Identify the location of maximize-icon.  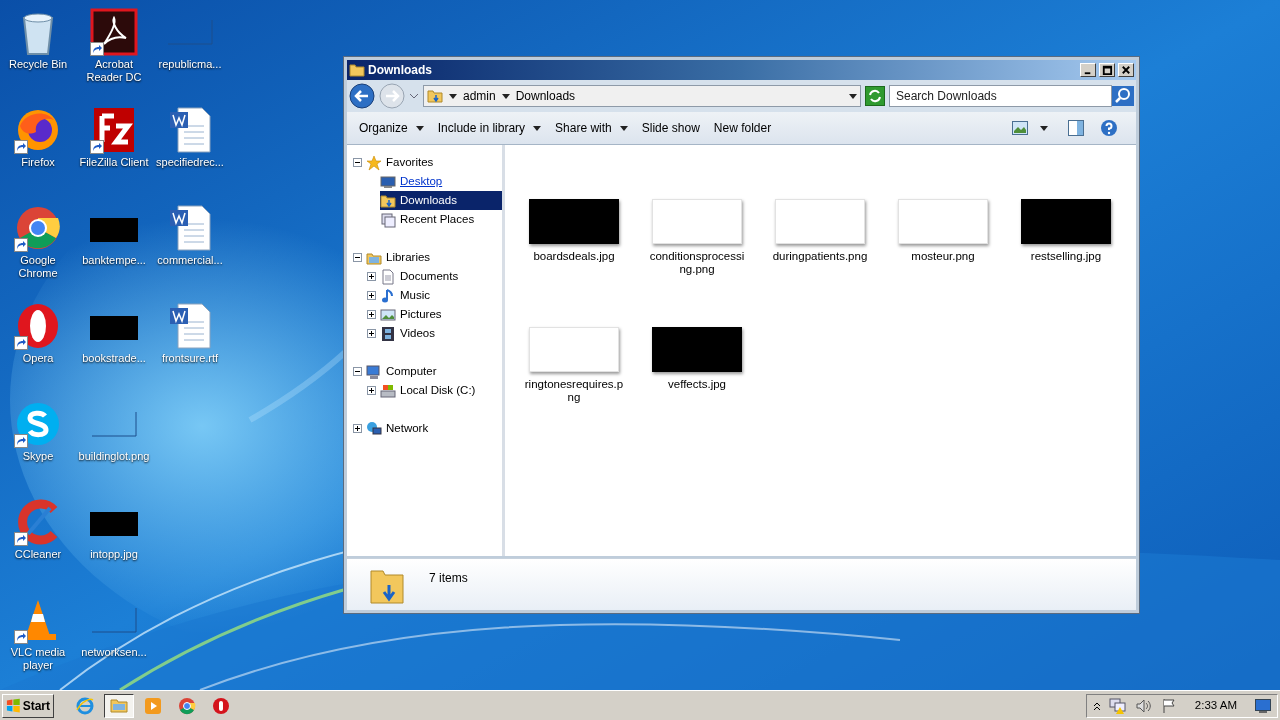
(1107, 70).